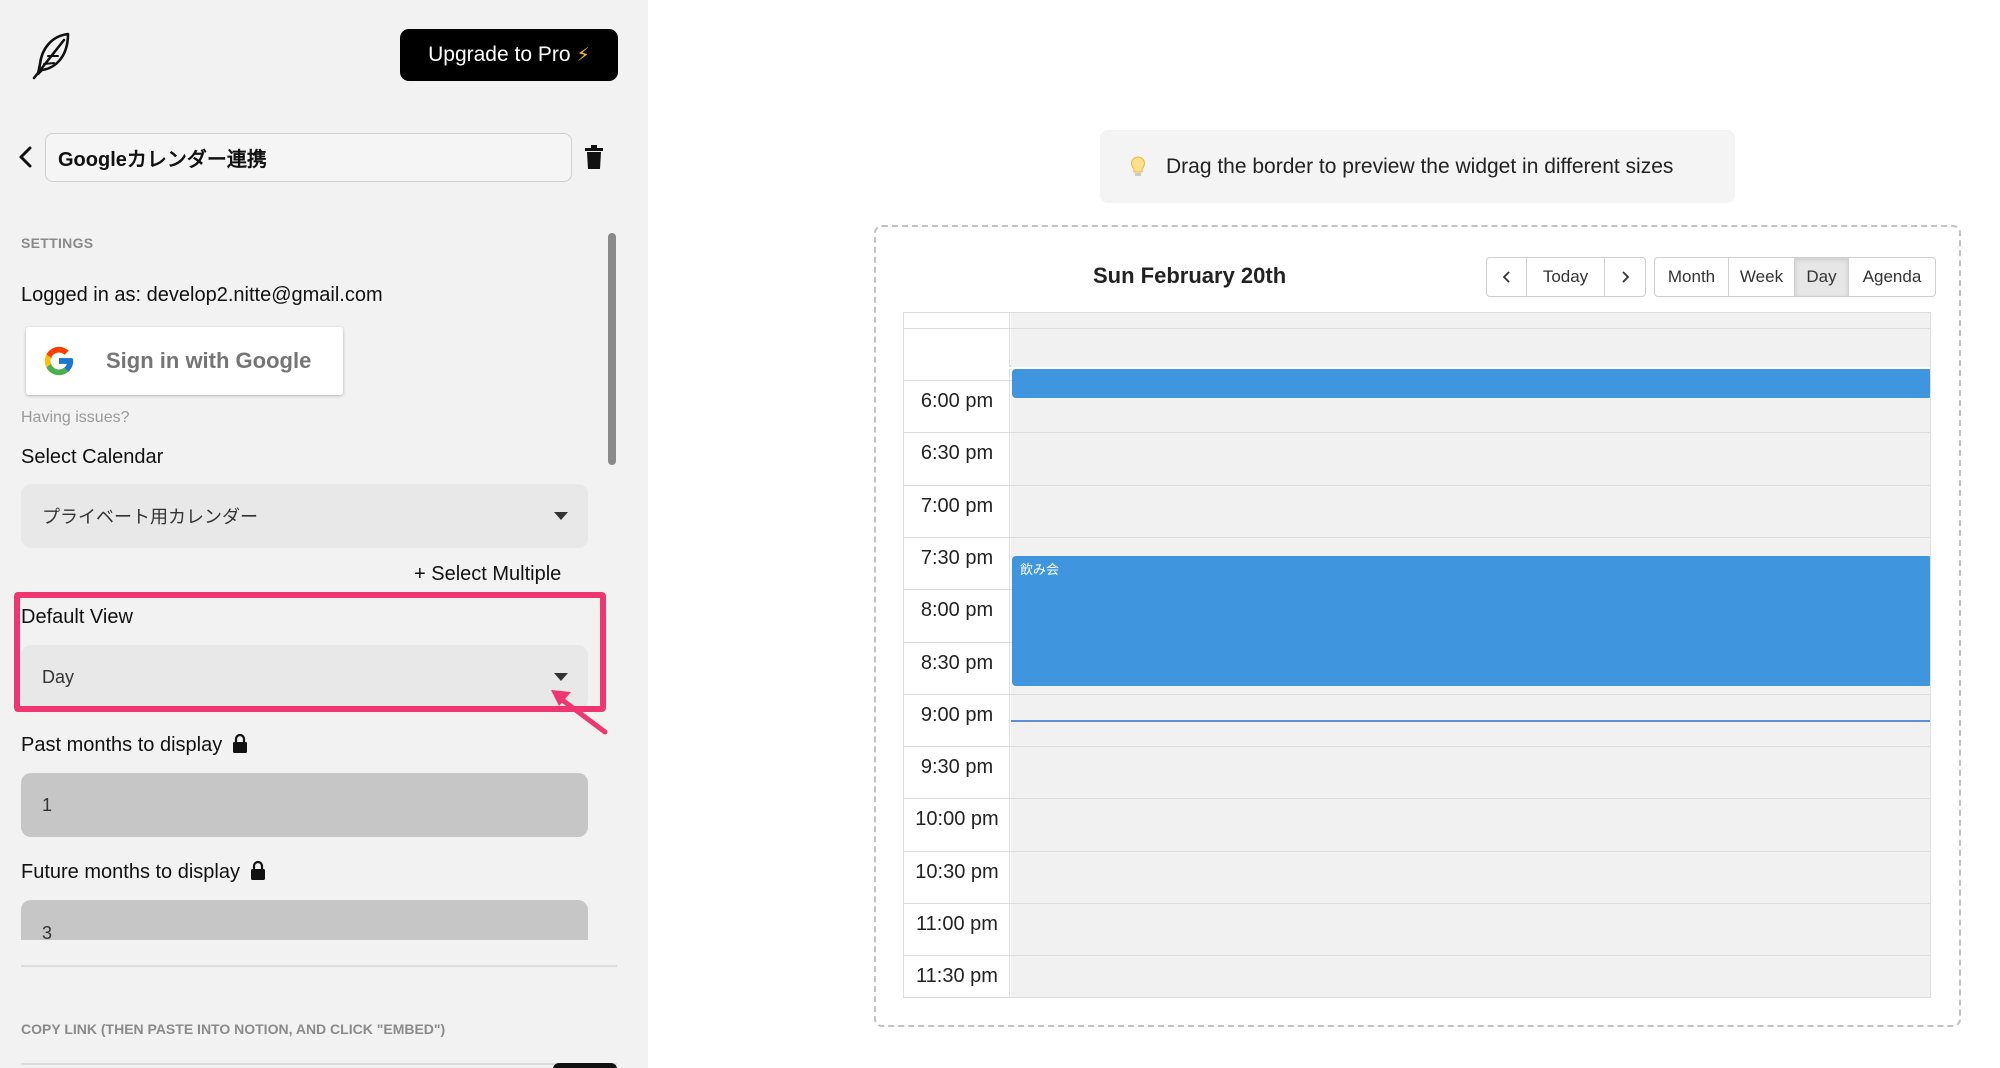  Describe the element at coordinates (957, 610) in the screenshot. I see `time-slot-label: 8:00 pm` at that location.